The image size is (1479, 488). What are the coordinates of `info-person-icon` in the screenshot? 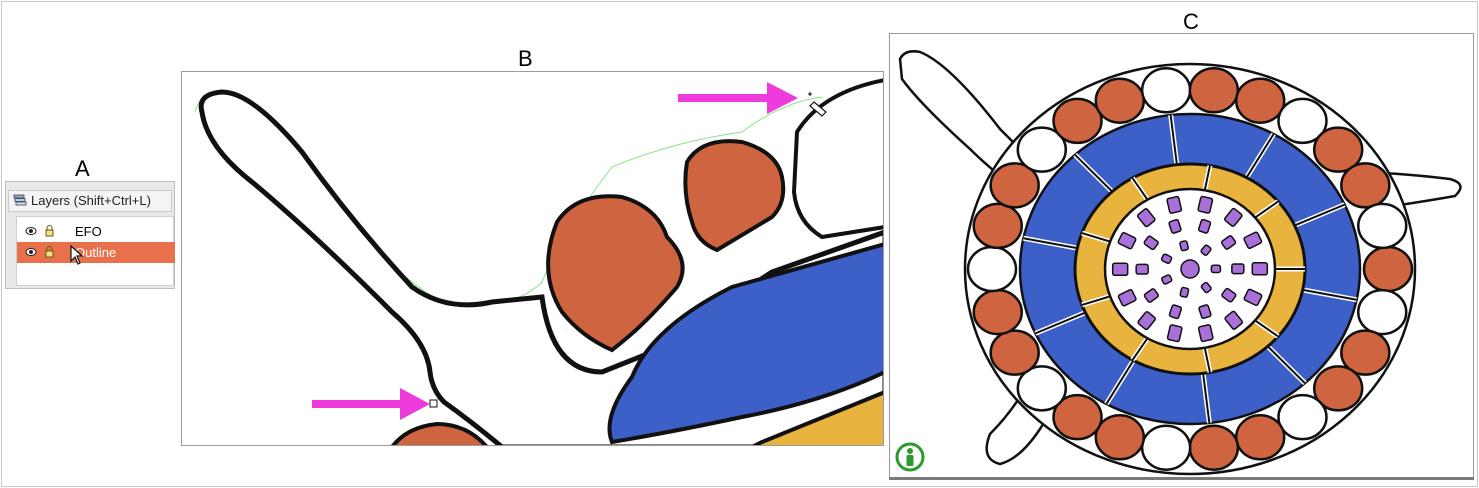 It's located at (910, 457).